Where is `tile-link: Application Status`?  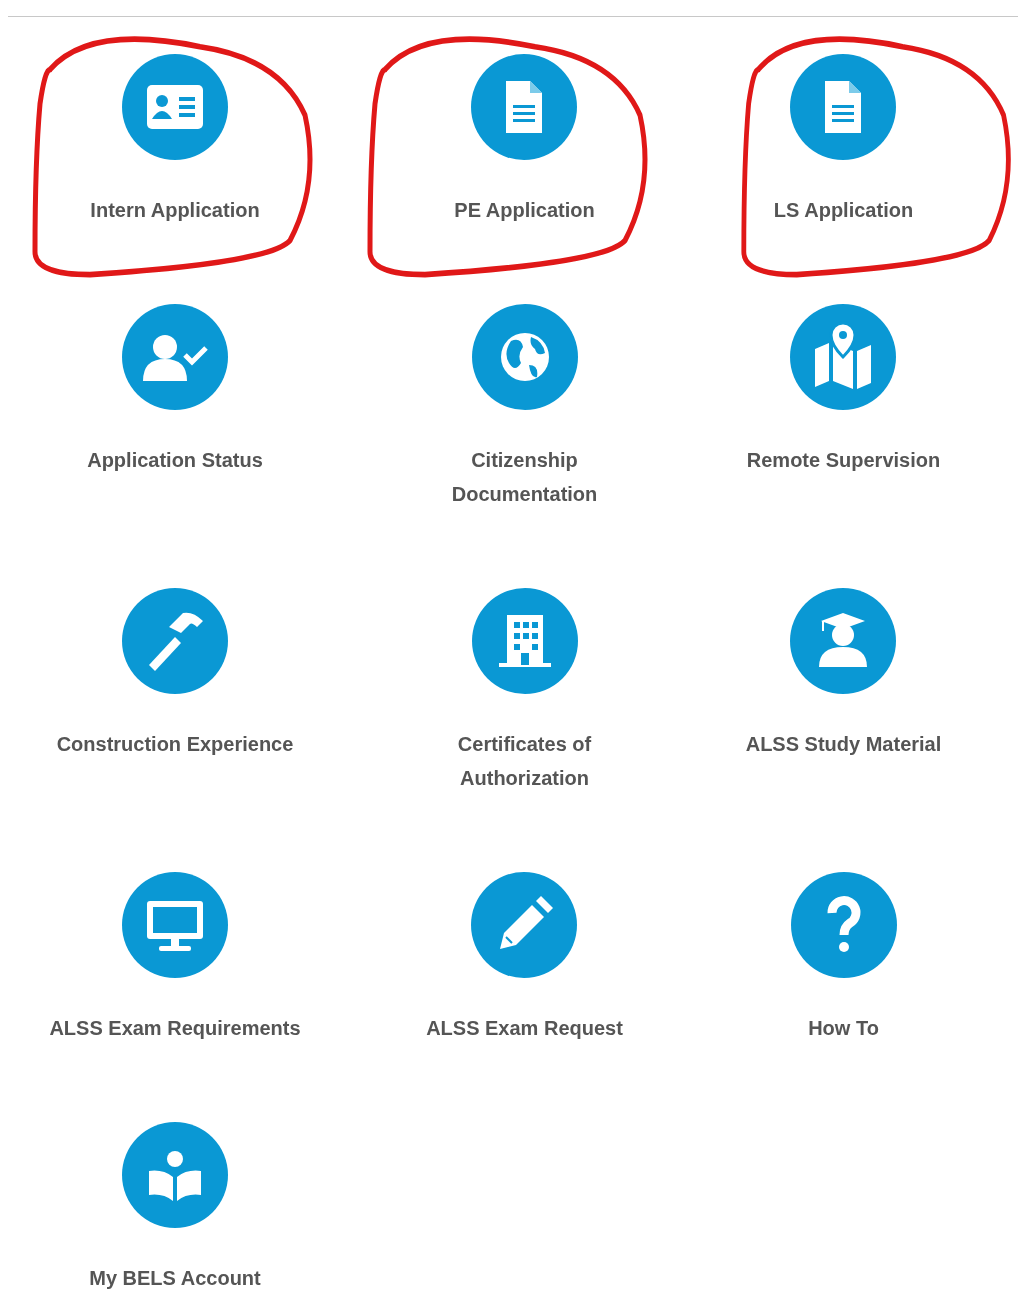
tile-link: Application Status is located at coordinates (175, 390).